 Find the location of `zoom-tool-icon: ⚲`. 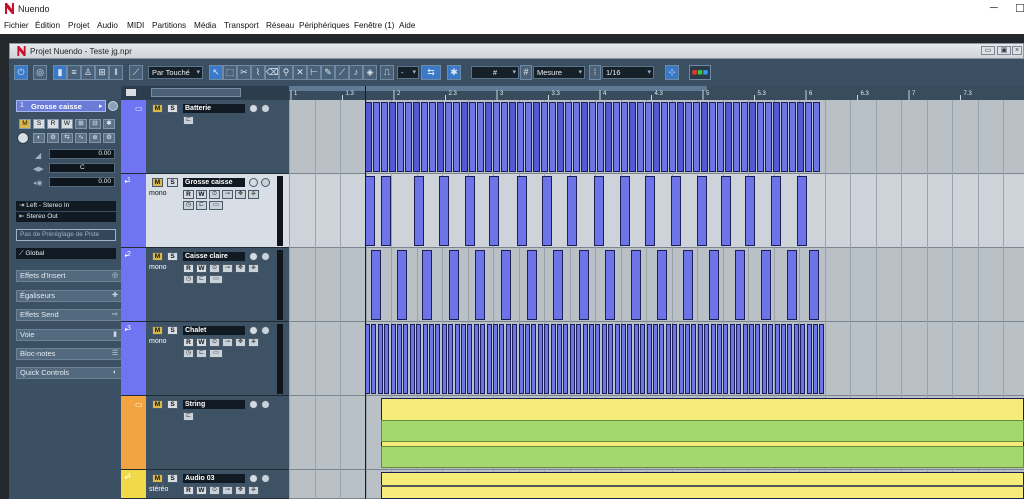

zoom-tool-icon: ⚲ is located at coordinates (286, 72).